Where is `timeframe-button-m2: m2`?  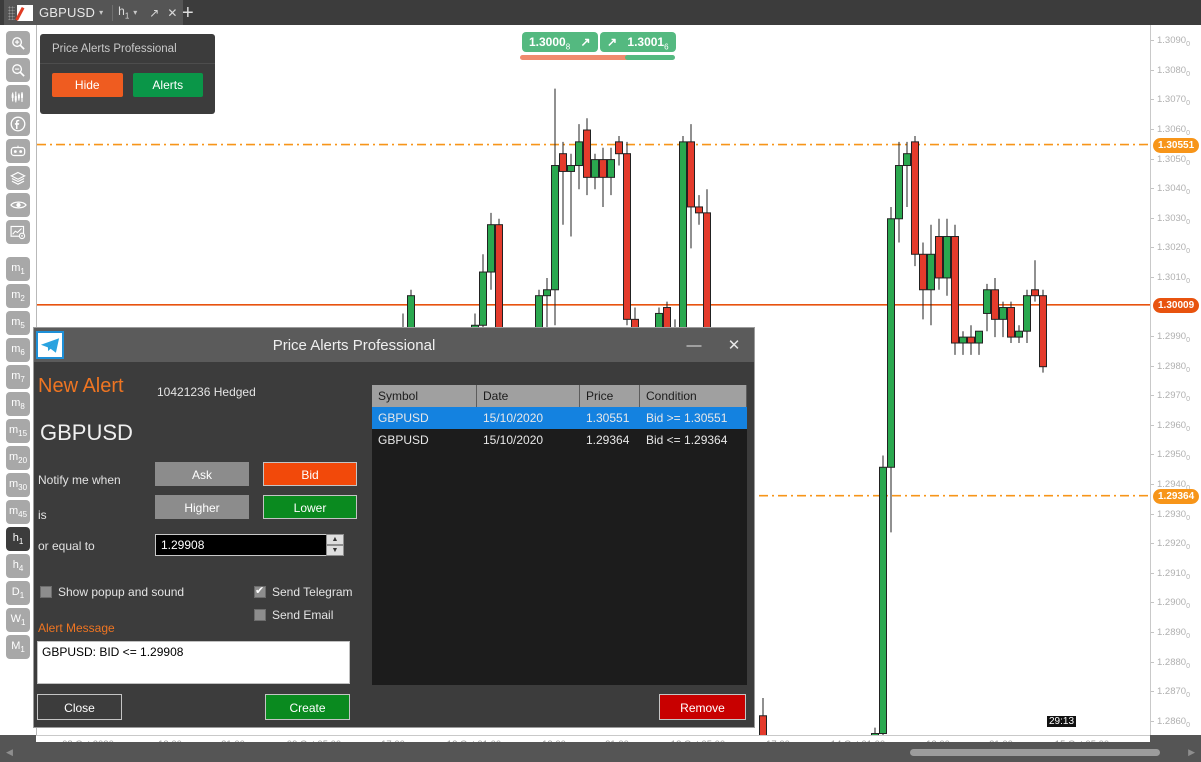
timeframe-button-m2: m2 is located at coordinates (18, 296).